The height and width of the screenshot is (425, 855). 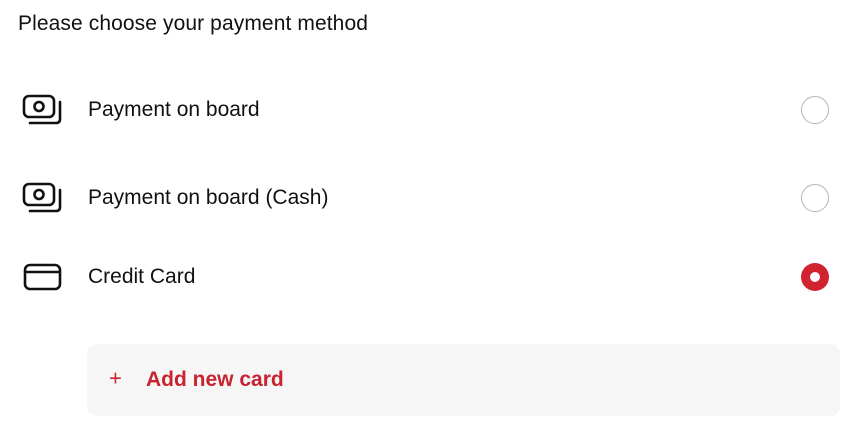 I want to click on plus-icon: +, so click(x=115, y=378).